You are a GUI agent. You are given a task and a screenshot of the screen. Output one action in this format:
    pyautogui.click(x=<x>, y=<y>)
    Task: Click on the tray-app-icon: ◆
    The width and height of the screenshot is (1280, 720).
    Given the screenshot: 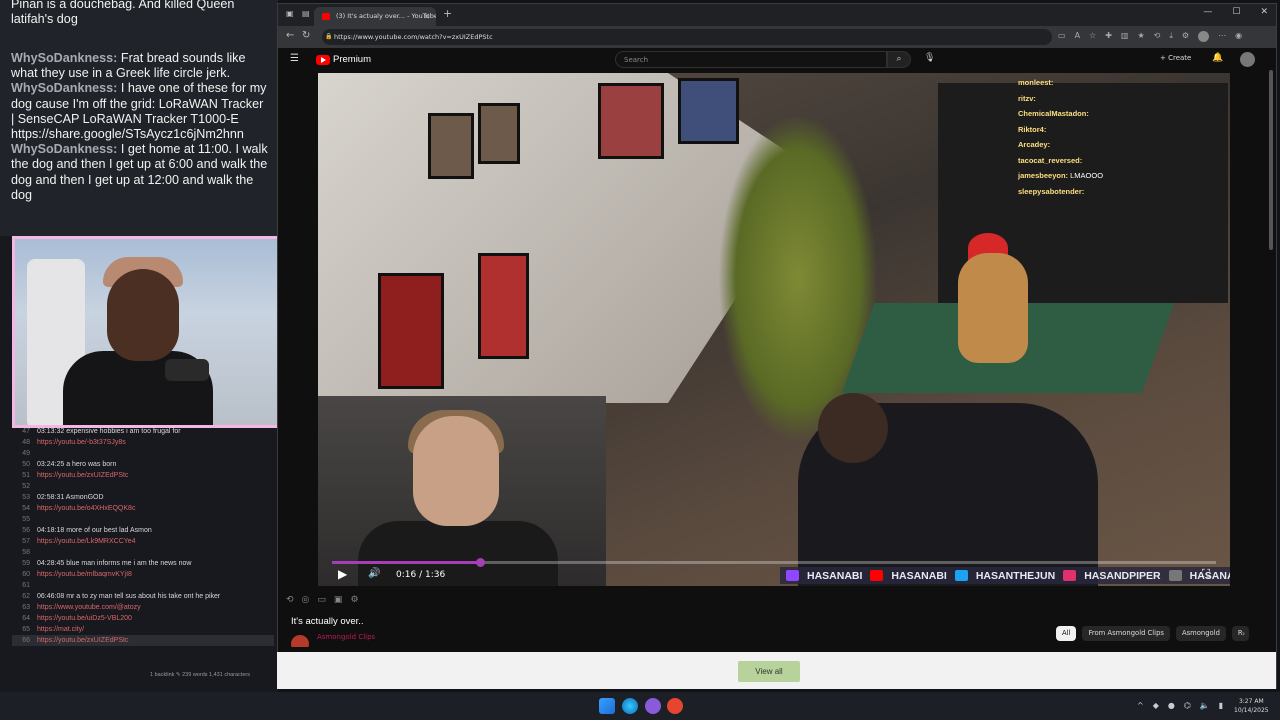 What is the action you would take?
    pyautogui.click(x=1156, y=705)
    